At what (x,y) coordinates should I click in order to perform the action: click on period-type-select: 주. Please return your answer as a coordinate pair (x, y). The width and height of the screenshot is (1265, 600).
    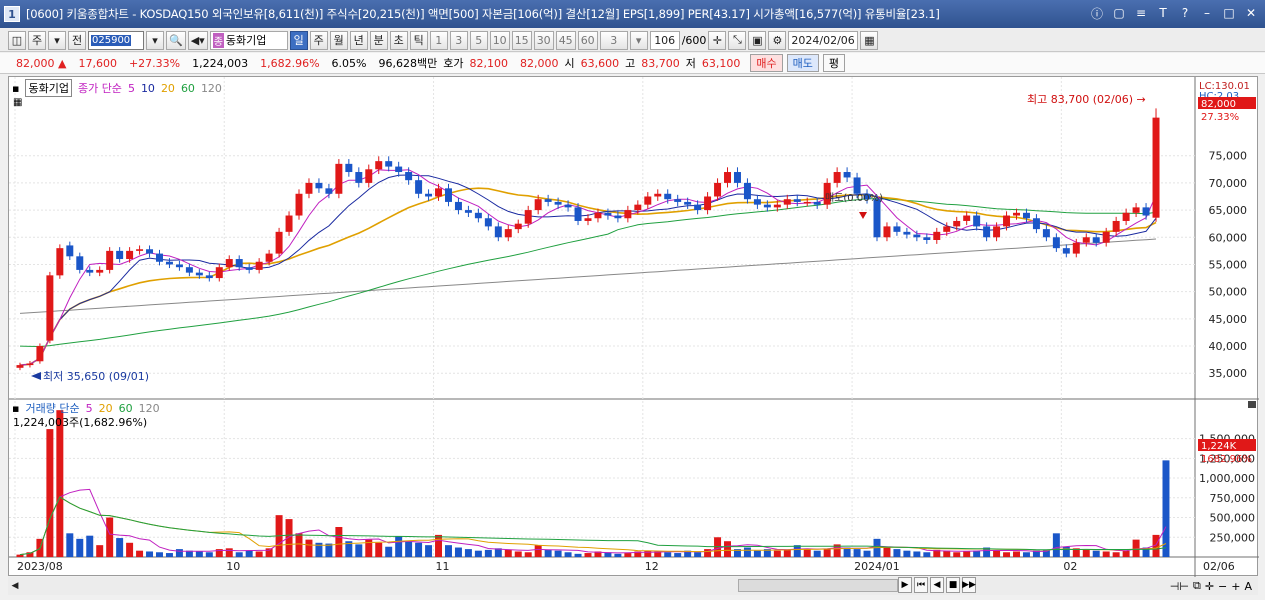
    Looking at the image, I should click on (37, 40).